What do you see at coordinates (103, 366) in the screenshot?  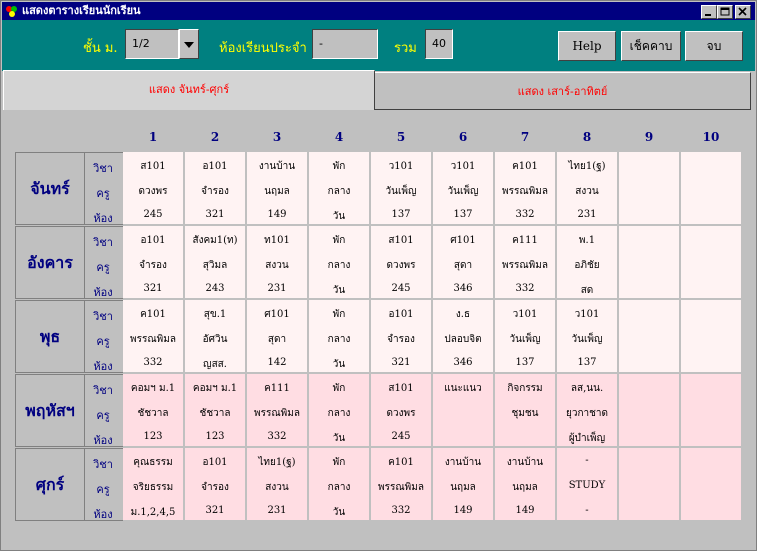 I see `row-label-room: ห้อง` at bounding box center [103, 366].